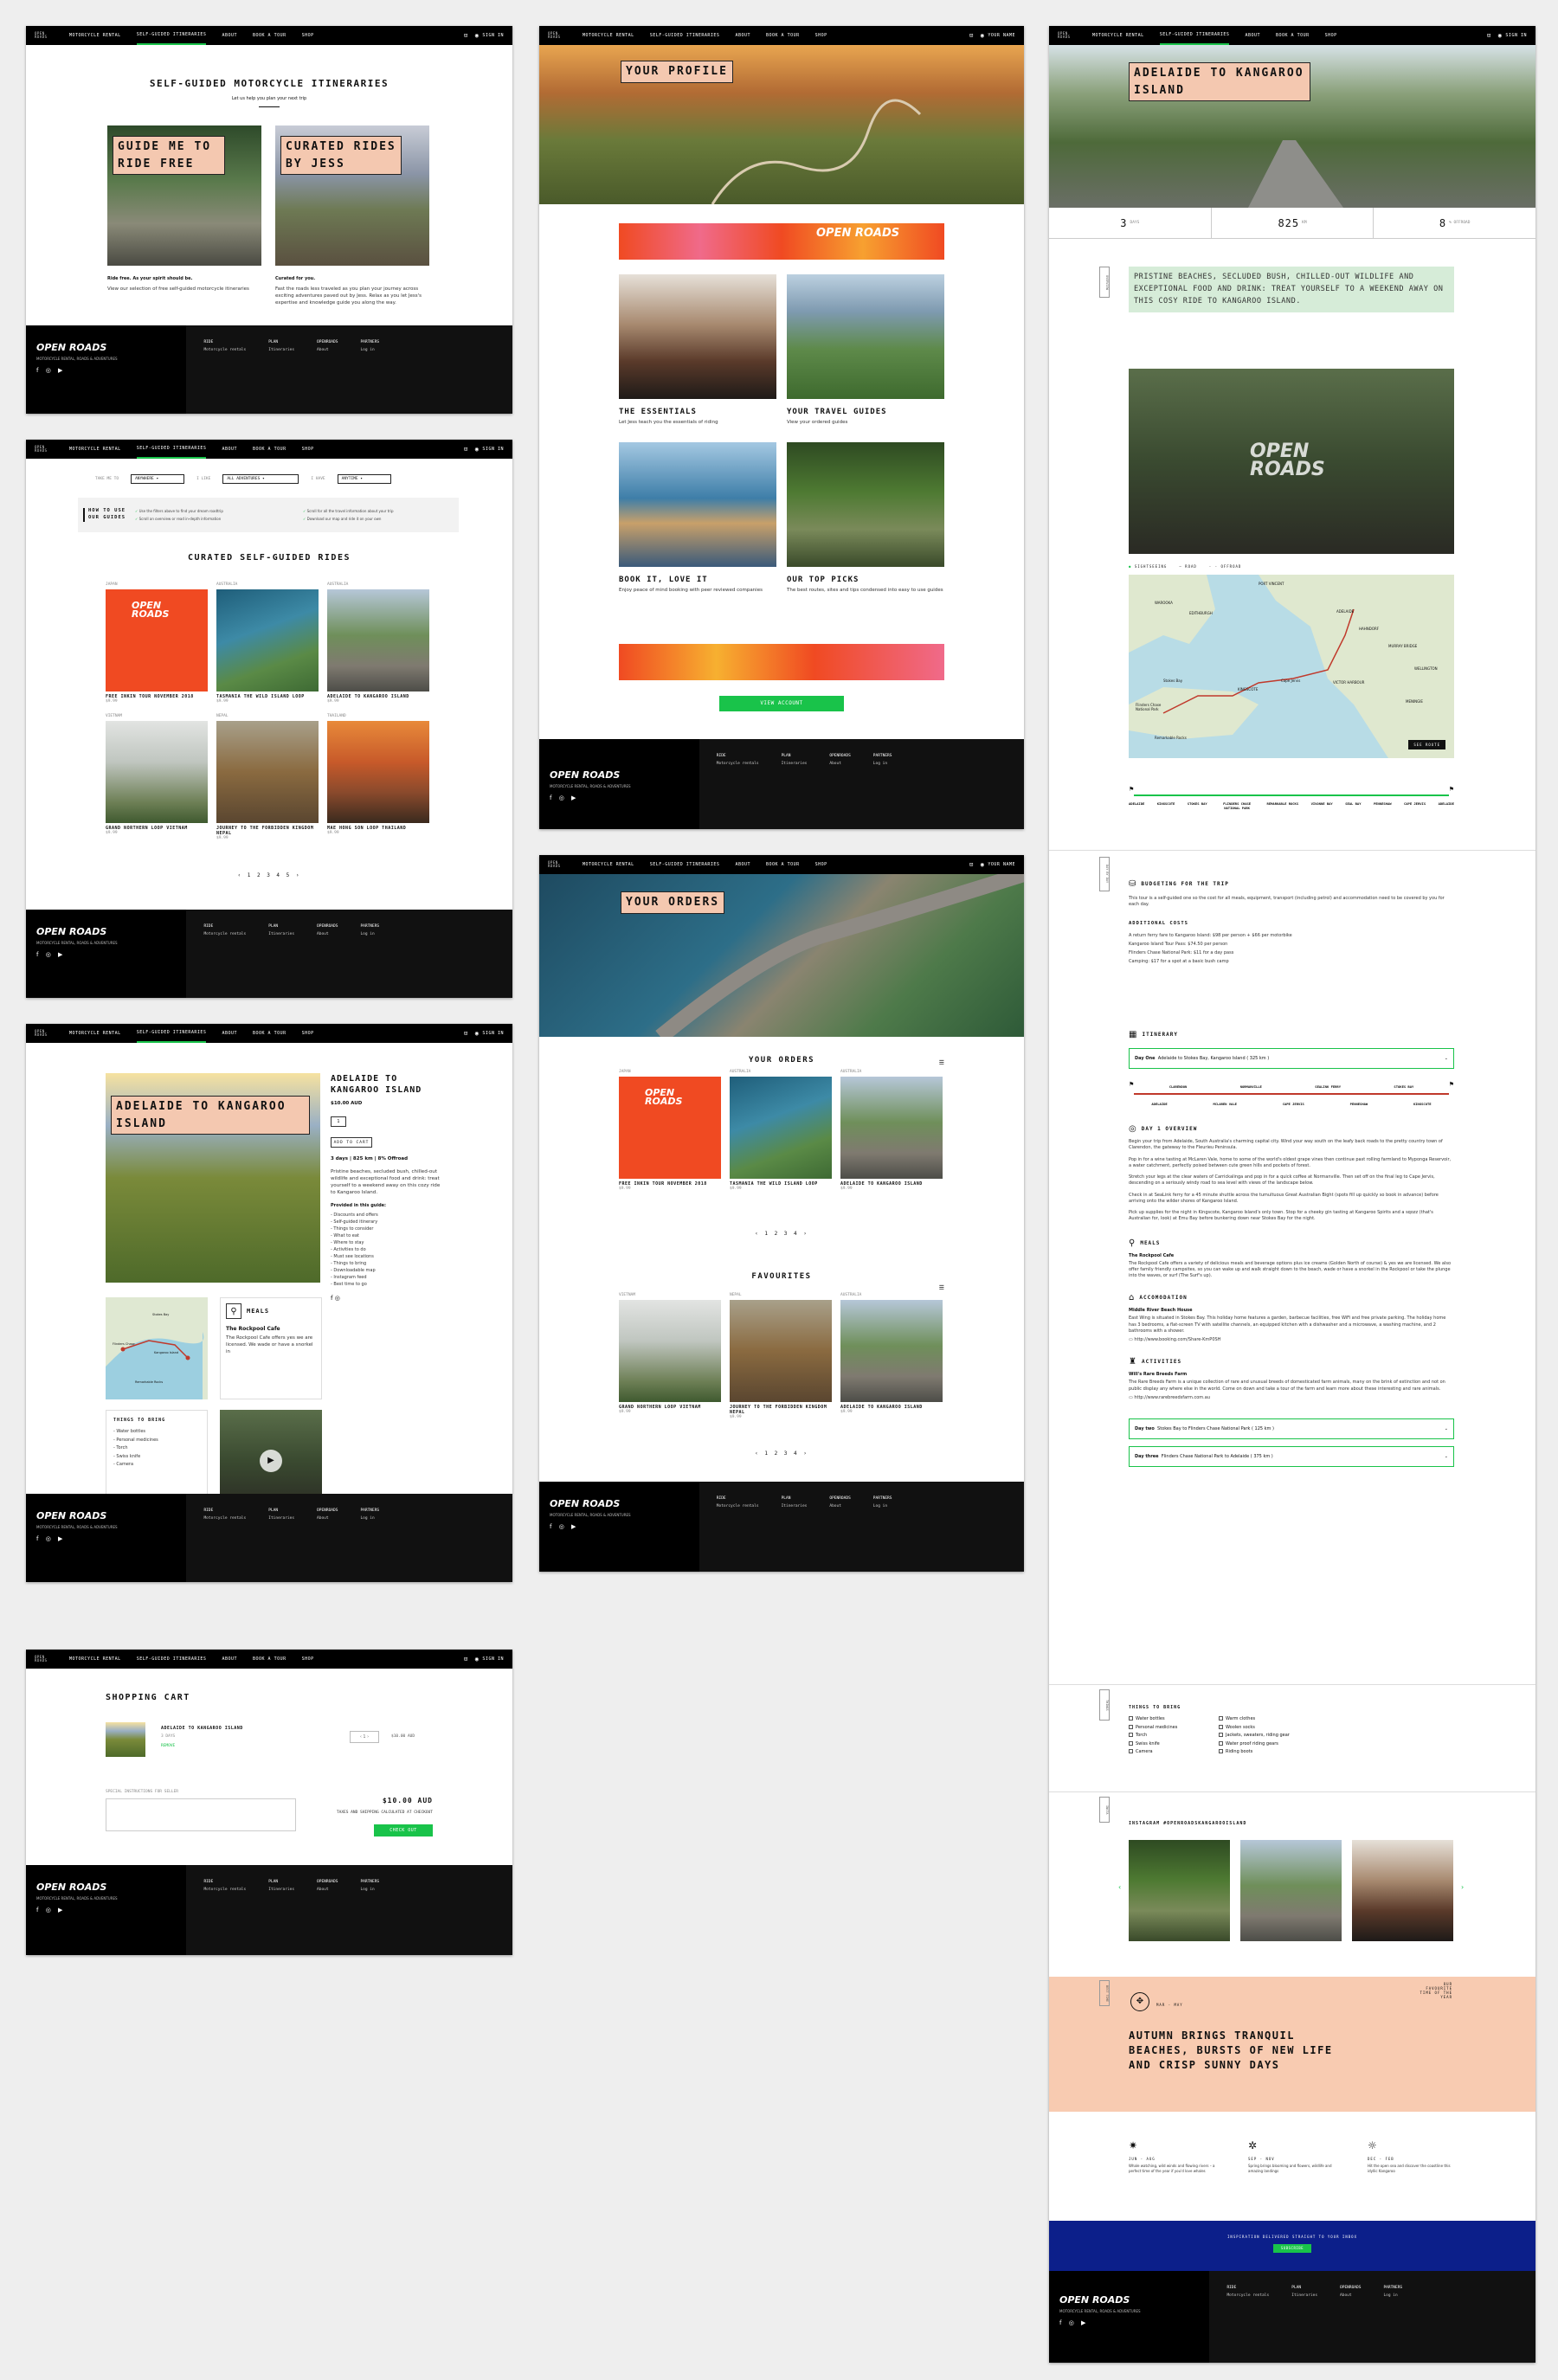 Image resolution: width=1558 pixels, height=2380 pixels. What do you see at coordinates (378, 777) in the screenshot?
I see `ride-card: THAILAND MAE HONG SON LOOP THAILAND $9.99` at bounding box center [378, 777].